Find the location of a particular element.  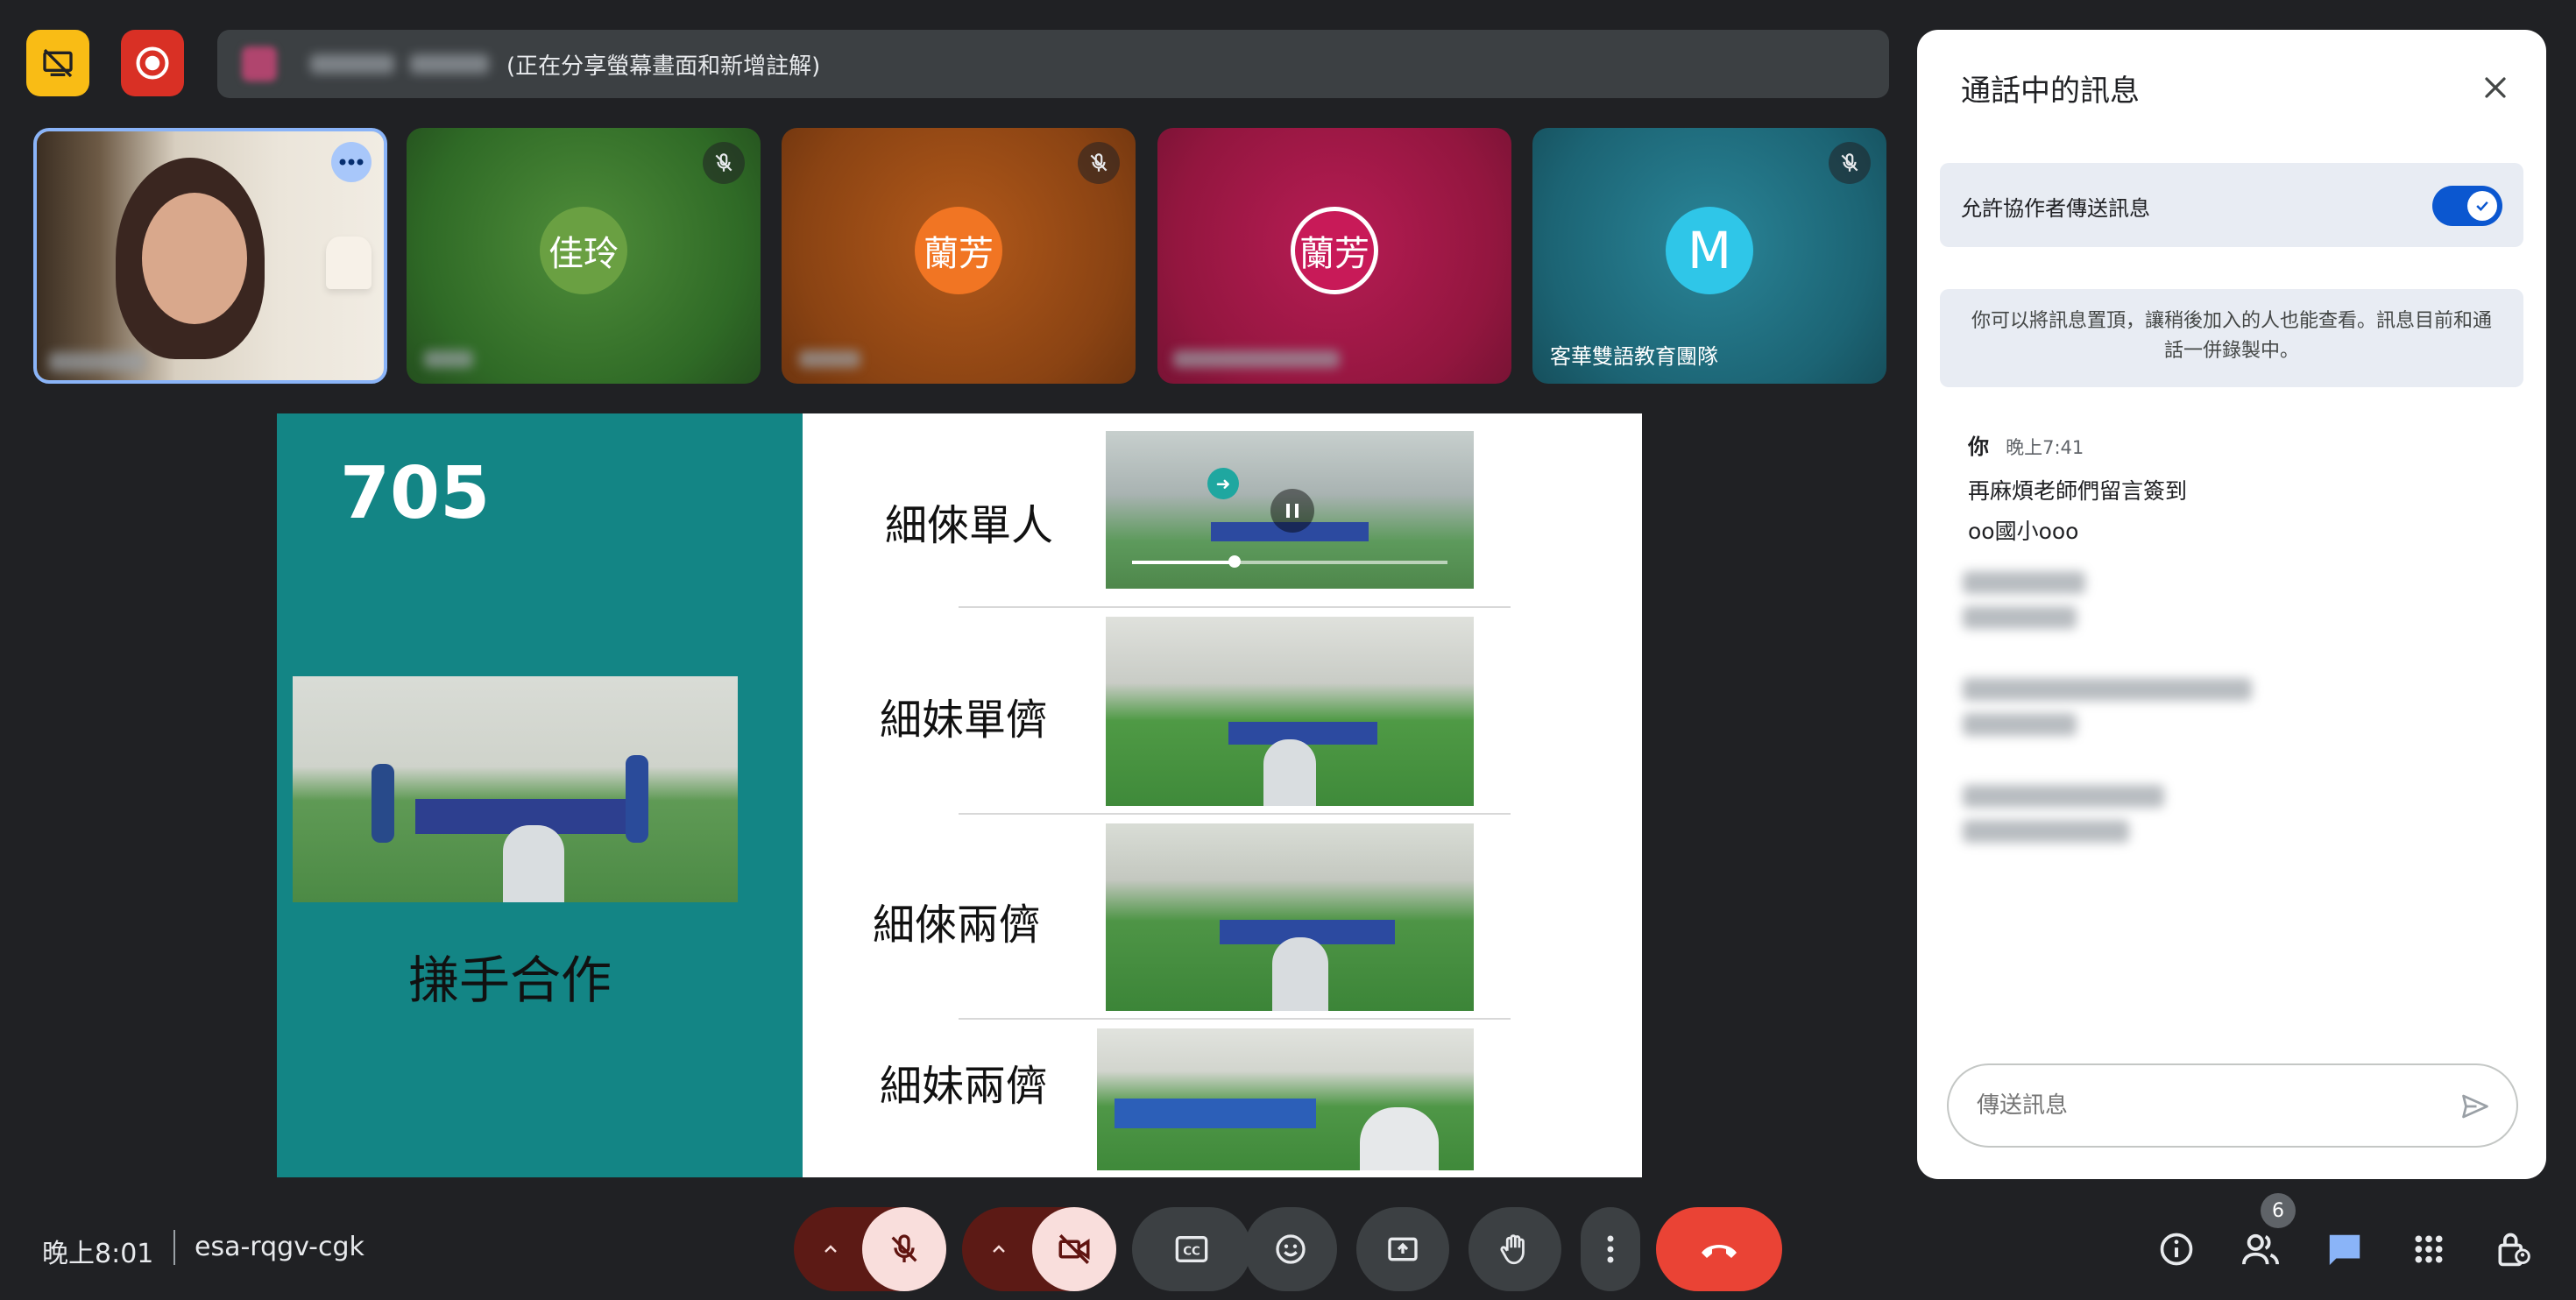

info-icon is located at coordinates (2176, 1249).